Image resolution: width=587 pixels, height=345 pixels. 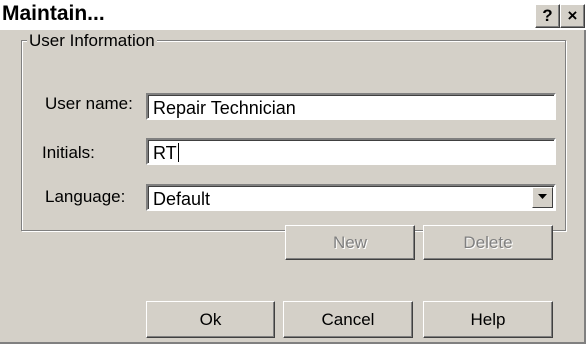 I want to click on initials-value: RT, so click(x=165, y=153).